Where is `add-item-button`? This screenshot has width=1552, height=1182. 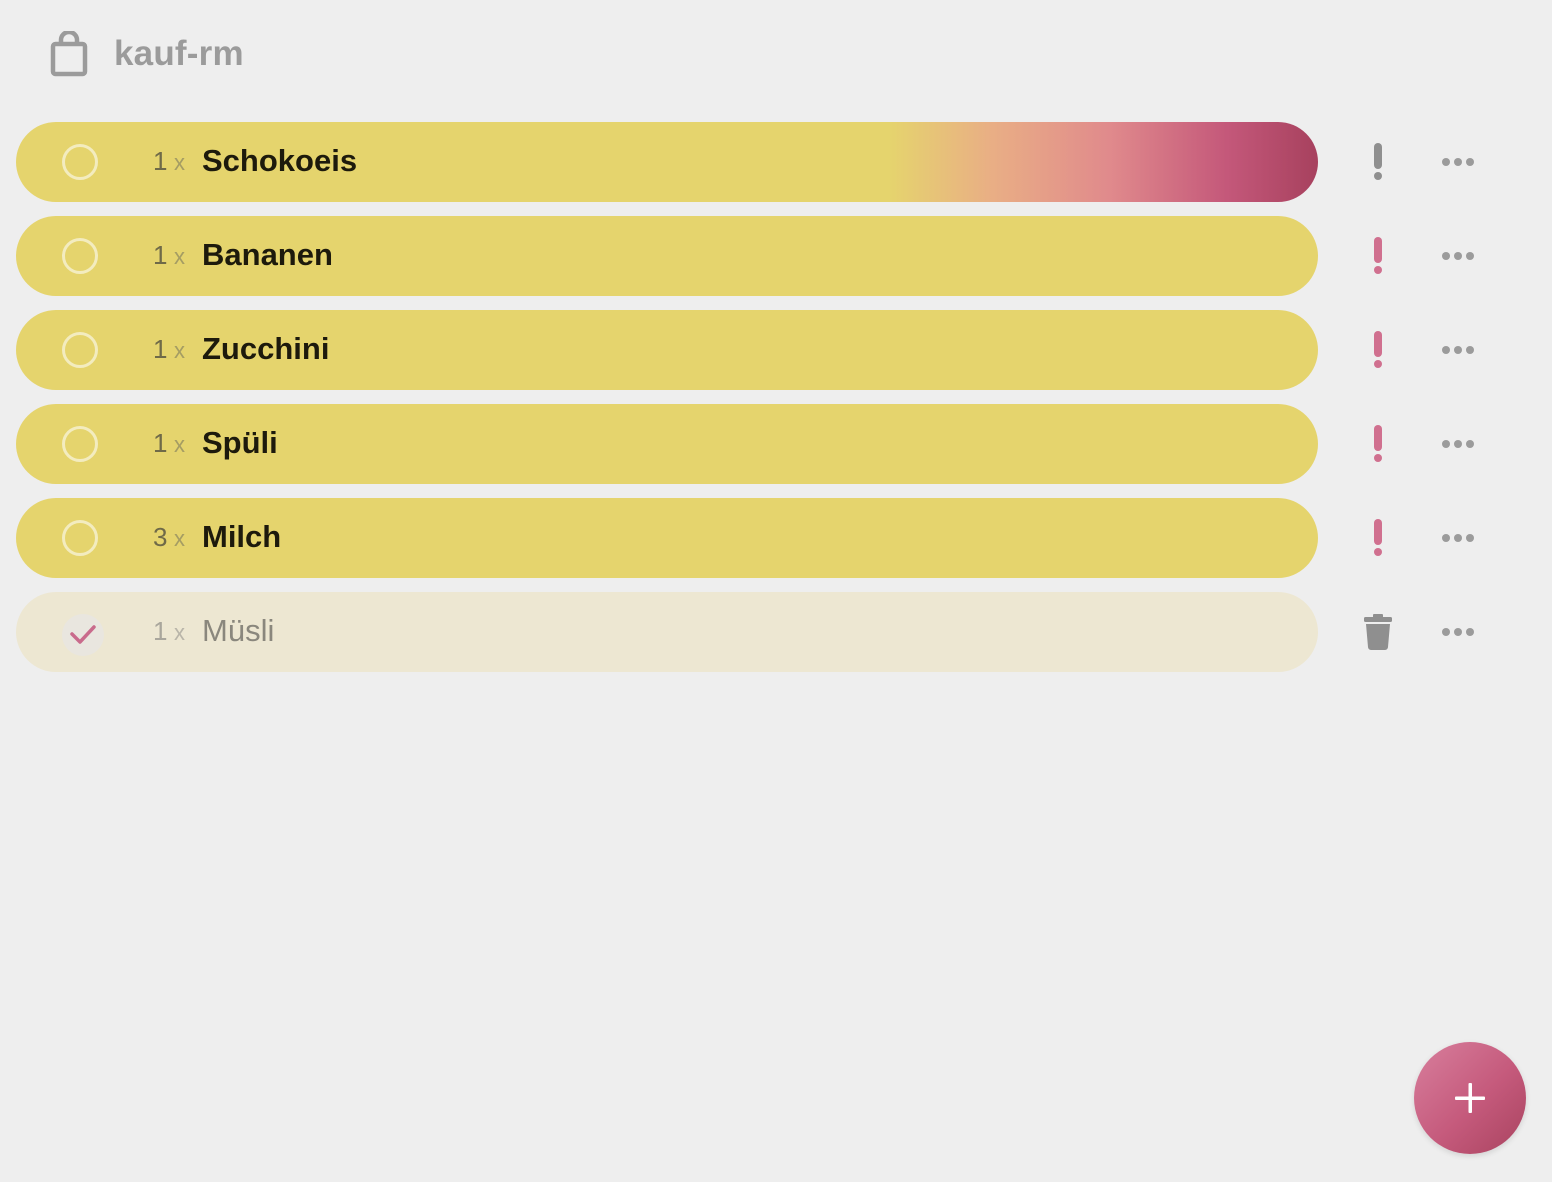
add-item-button is located at coordinates (1470, 1098).